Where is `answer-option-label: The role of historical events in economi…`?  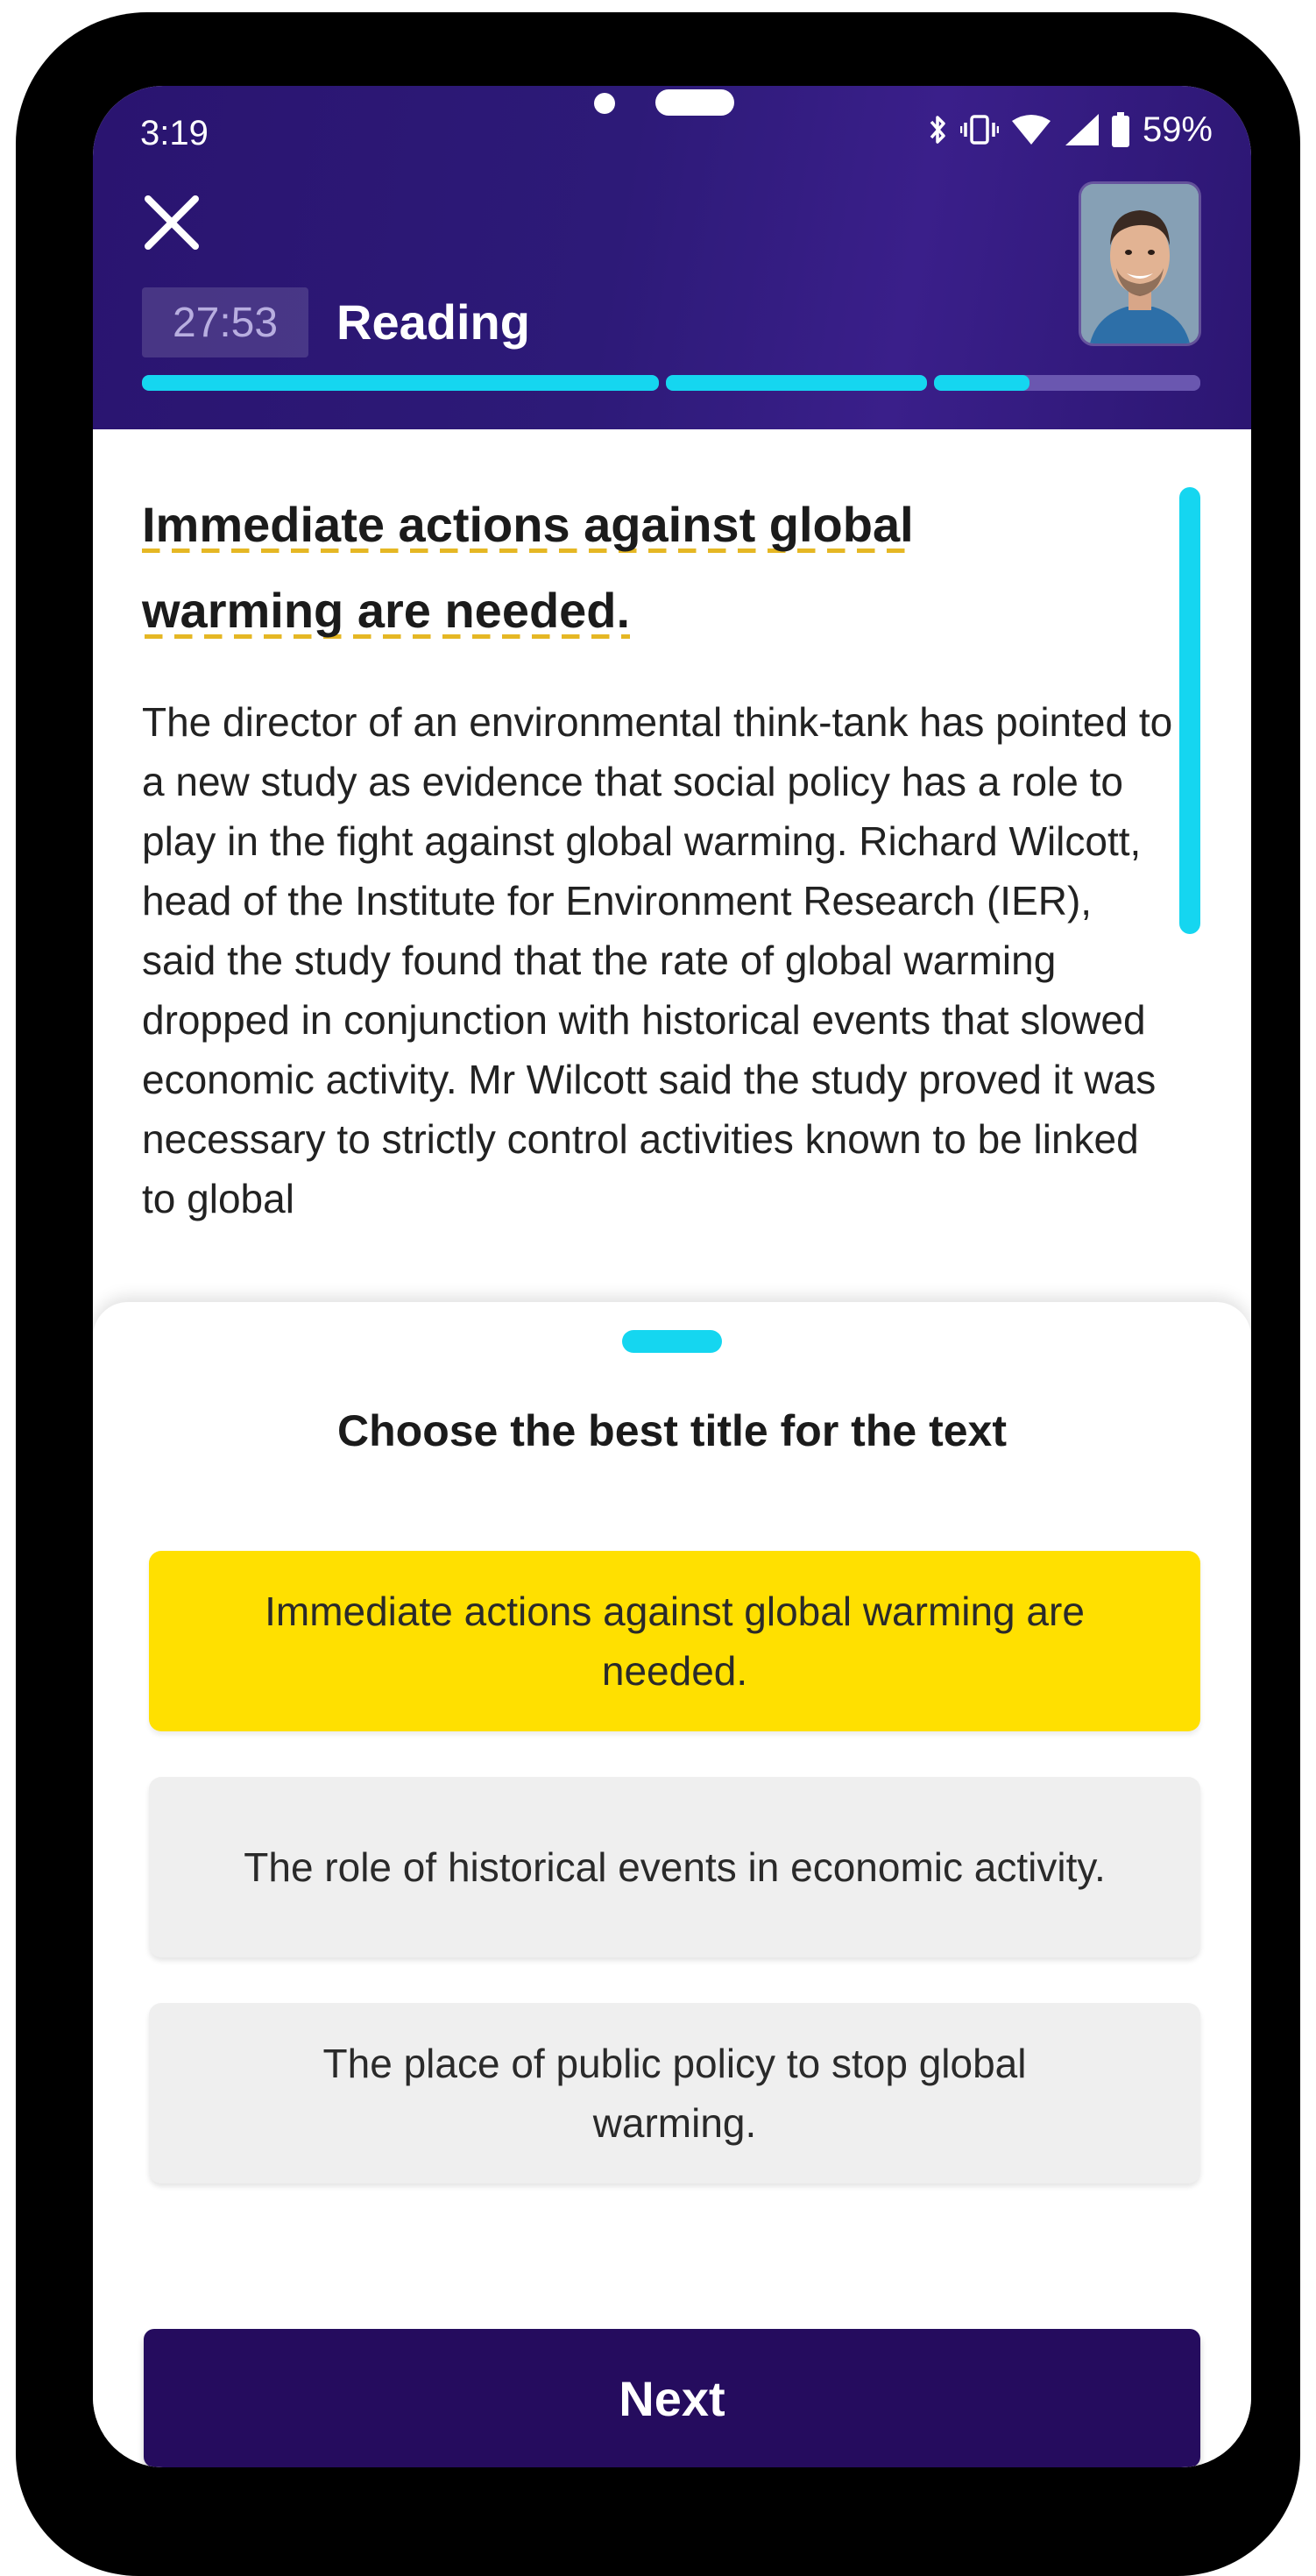
answer-option-label: The role of historical events in economi… is located at coordinates (675, 1867).